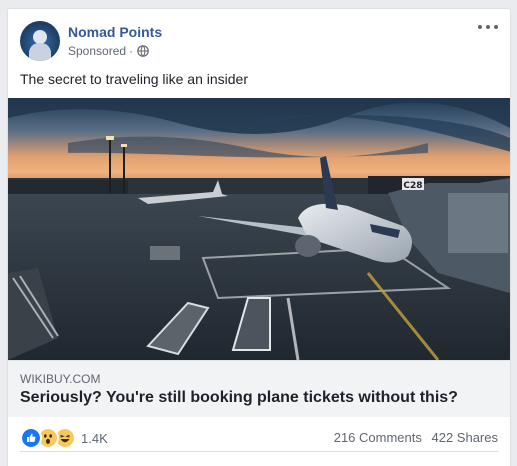 Image resolution: width=517 pixels, height=466 pixels. Describe the element at coordinates (115, 32) in the screenshot. I see `page-name-link: Nomad Points` at that location.